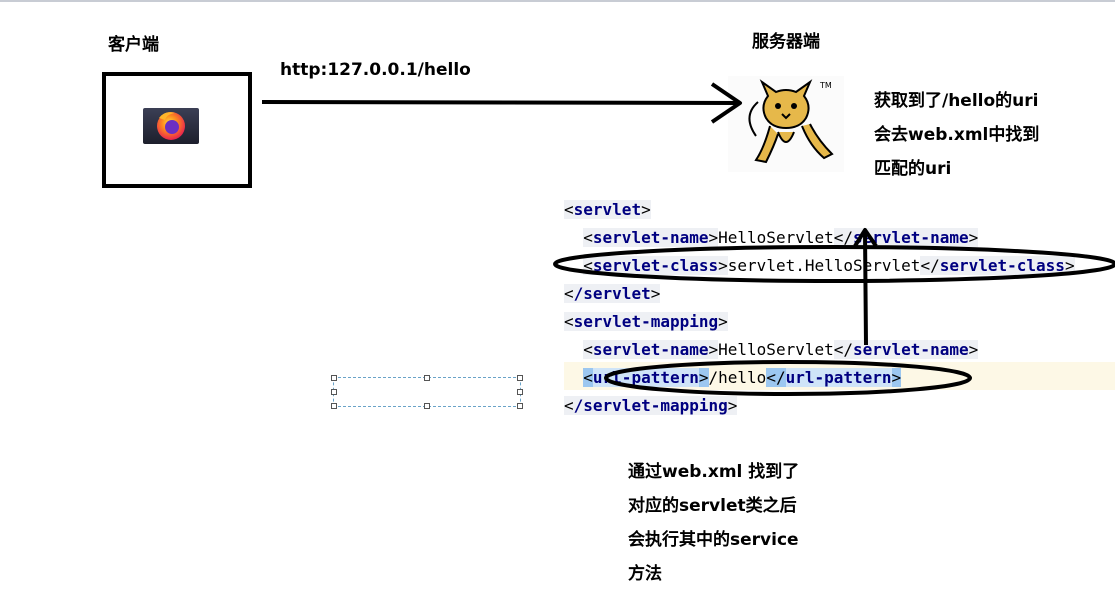  What do you see at coordinates (501, 103) in the screenshot?
I see `request-arrow` at bounding box center [501, 103].